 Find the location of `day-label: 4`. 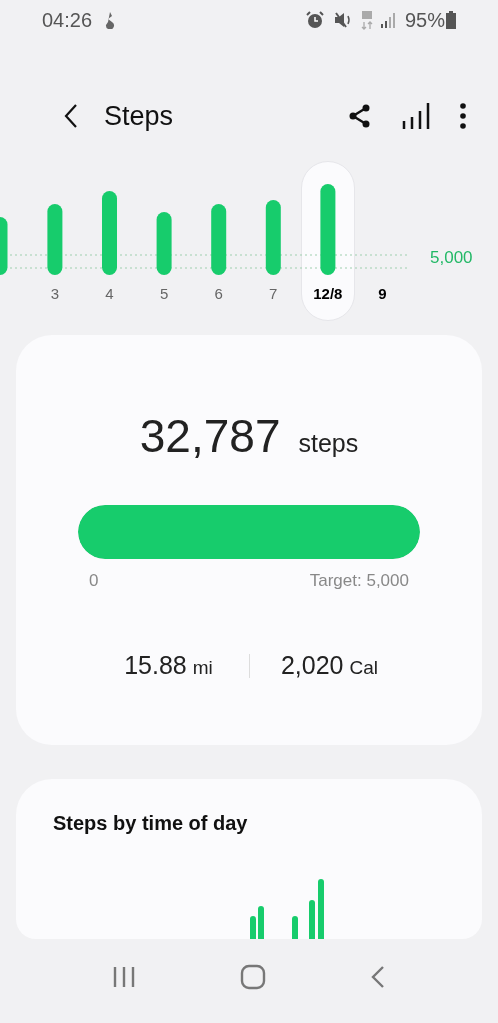

day-label: 4 is located at coordinates (109, 302).